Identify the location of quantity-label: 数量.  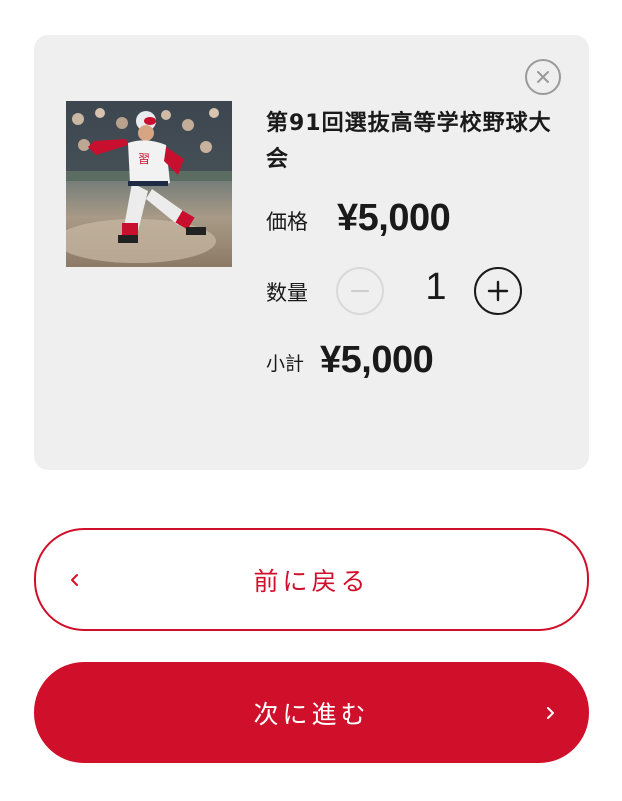
(287, 293).